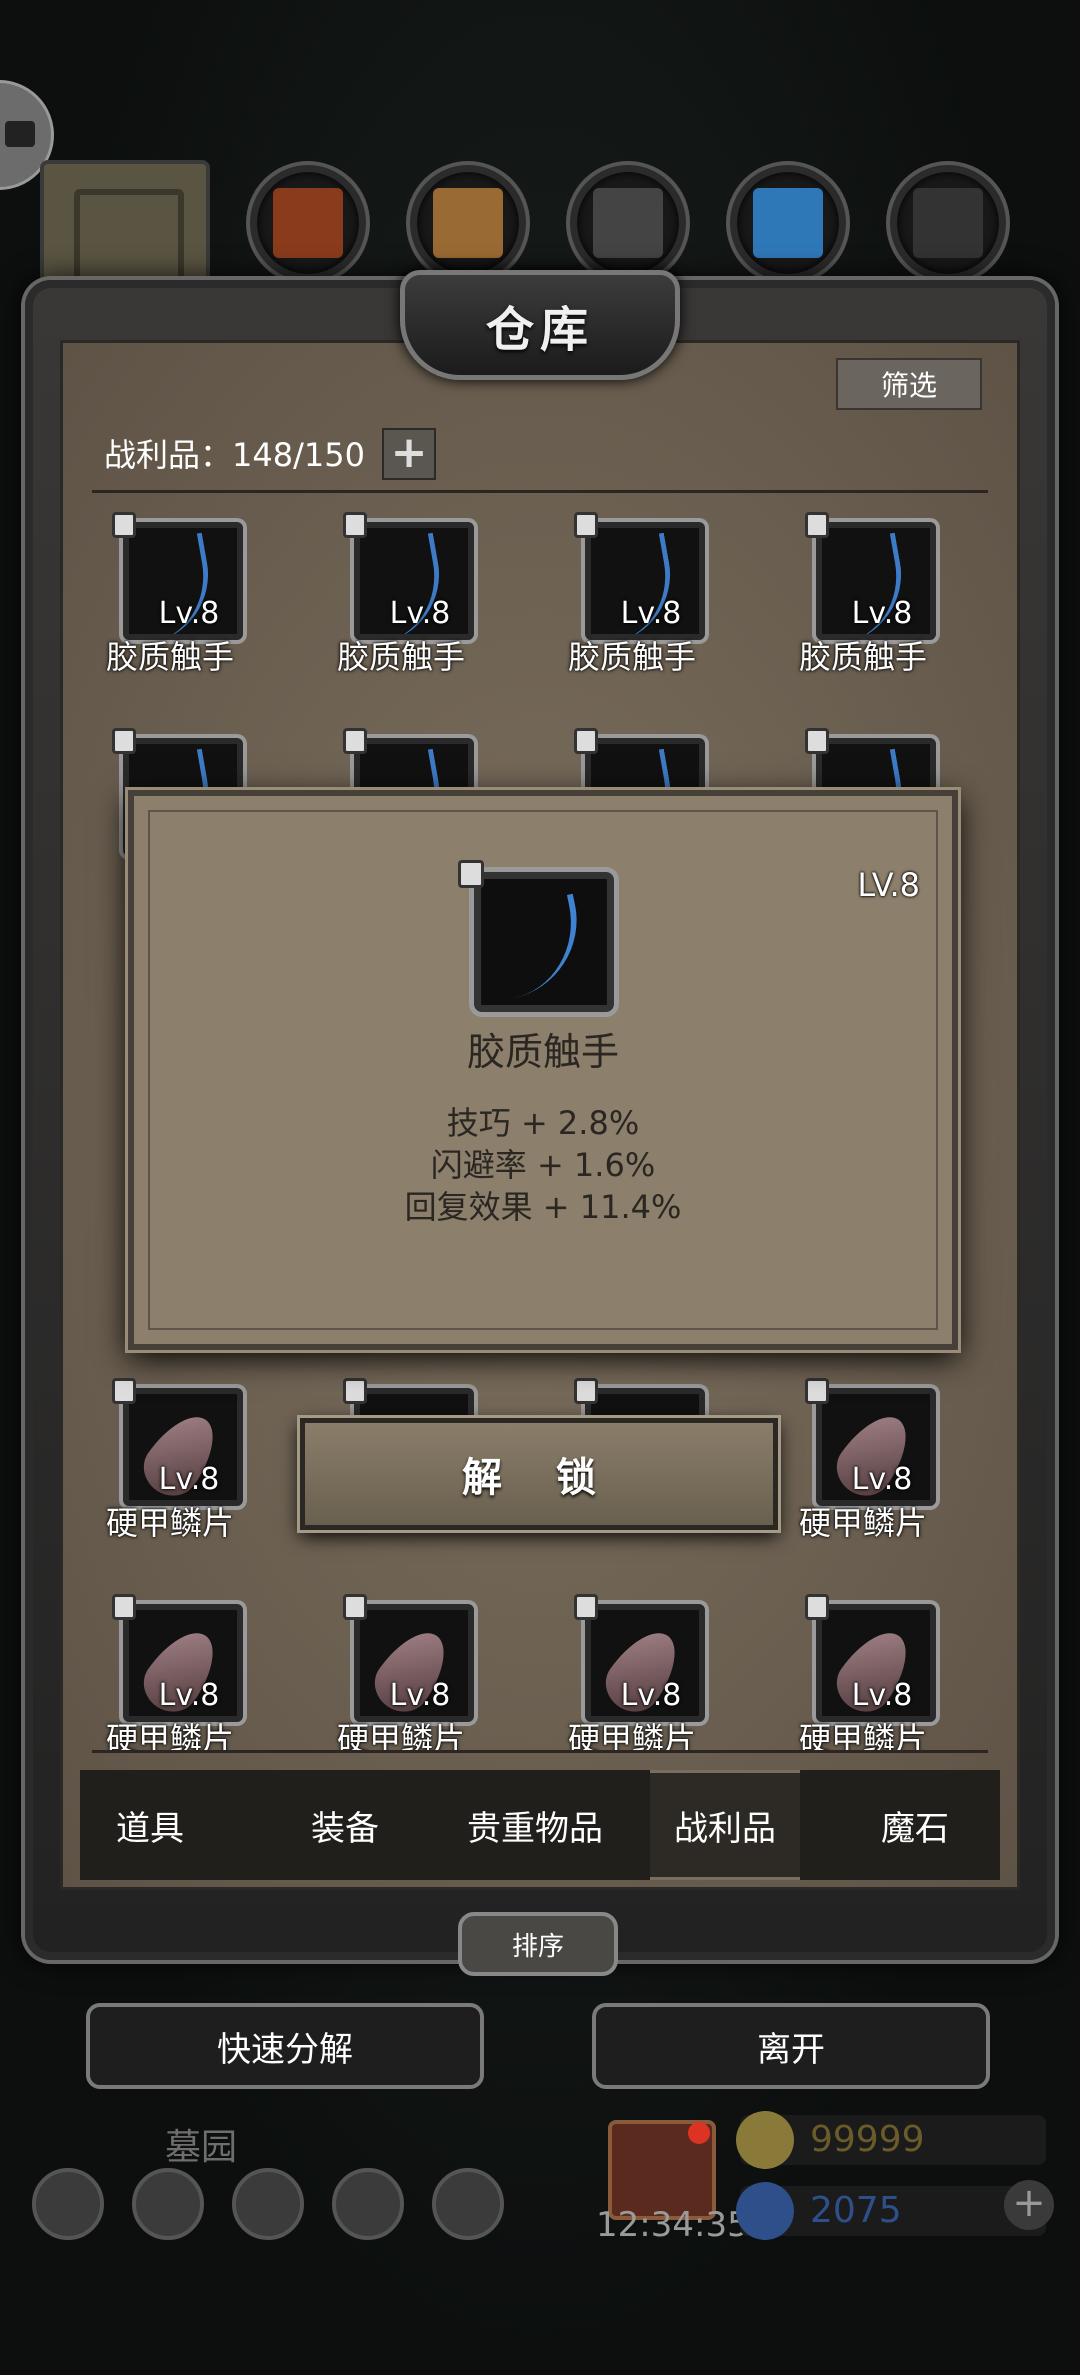  I want to click on inventory-tabs: 道具 装备 贵重物品 战利品 魔石, so click(540, 1825).